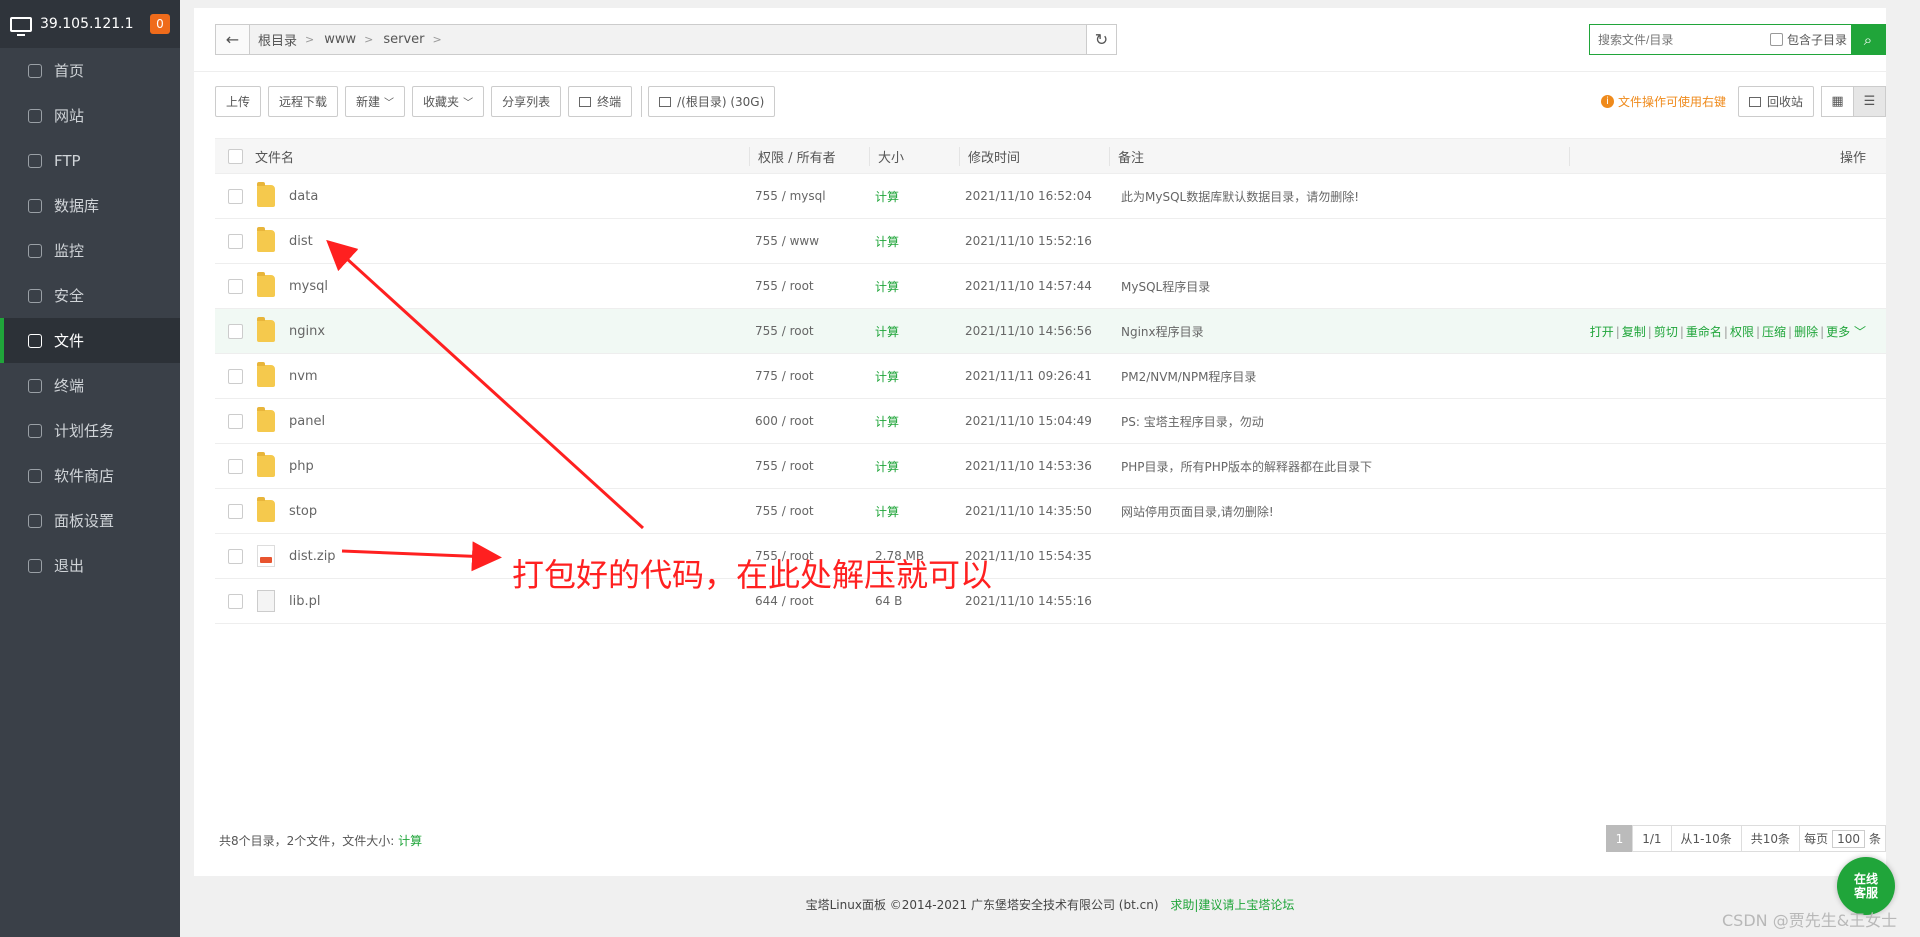 This screenshot has width=1920, height=937. What do you see at coordinates (809, 196) in the screenshot?
I see `file-perm: 755 / mysql` at bounding box center [809, 196].